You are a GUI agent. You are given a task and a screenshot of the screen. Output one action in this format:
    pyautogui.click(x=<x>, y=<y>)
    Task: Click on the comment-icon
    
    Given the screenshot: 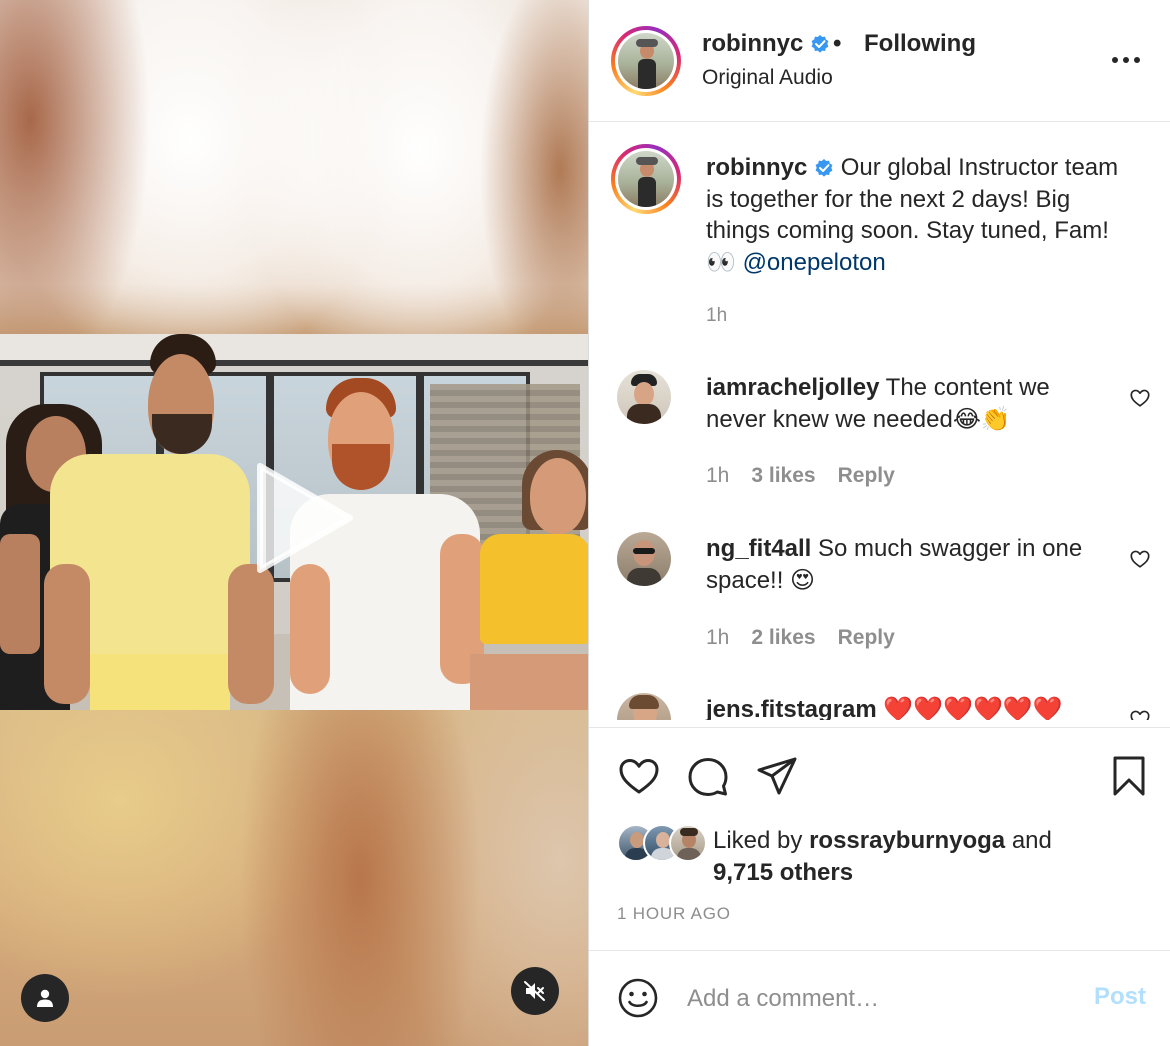 What is the action you would take?
    pyautogui.click(x=708, y=776)
    